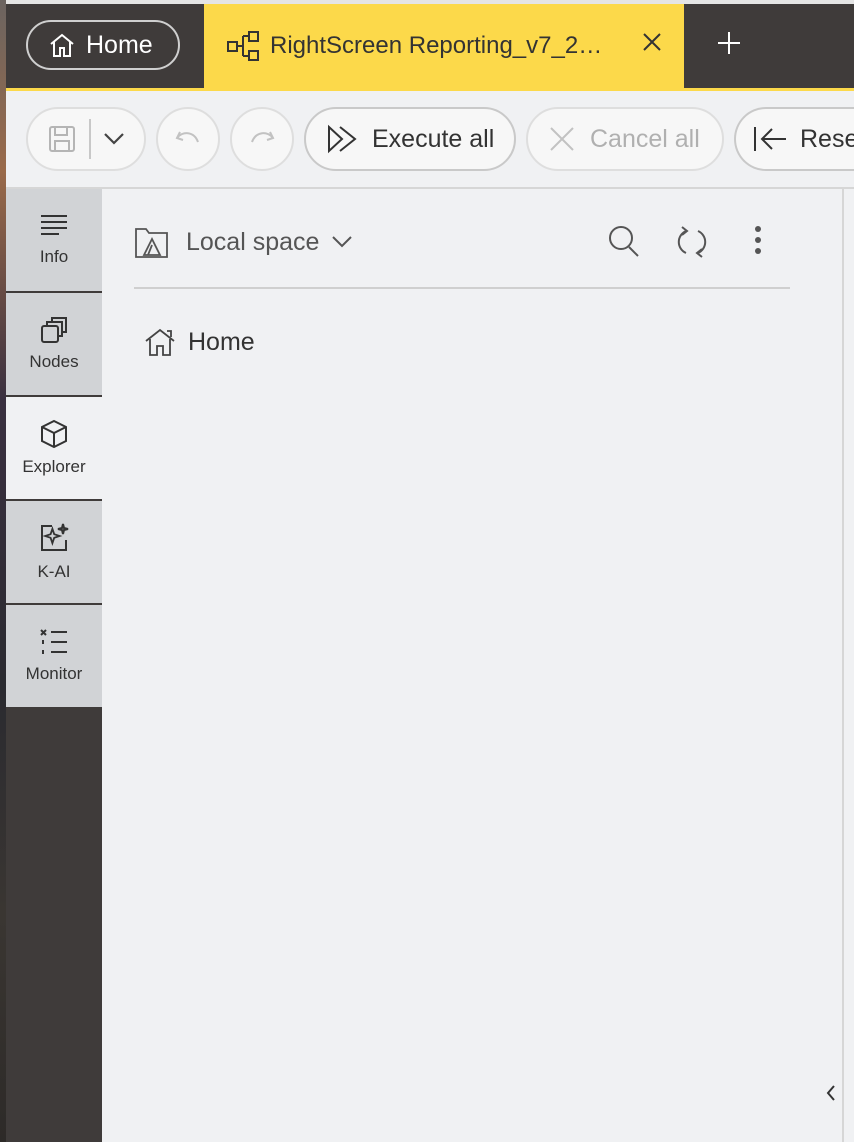  I want to click on save-button-group, so click(86, 139).